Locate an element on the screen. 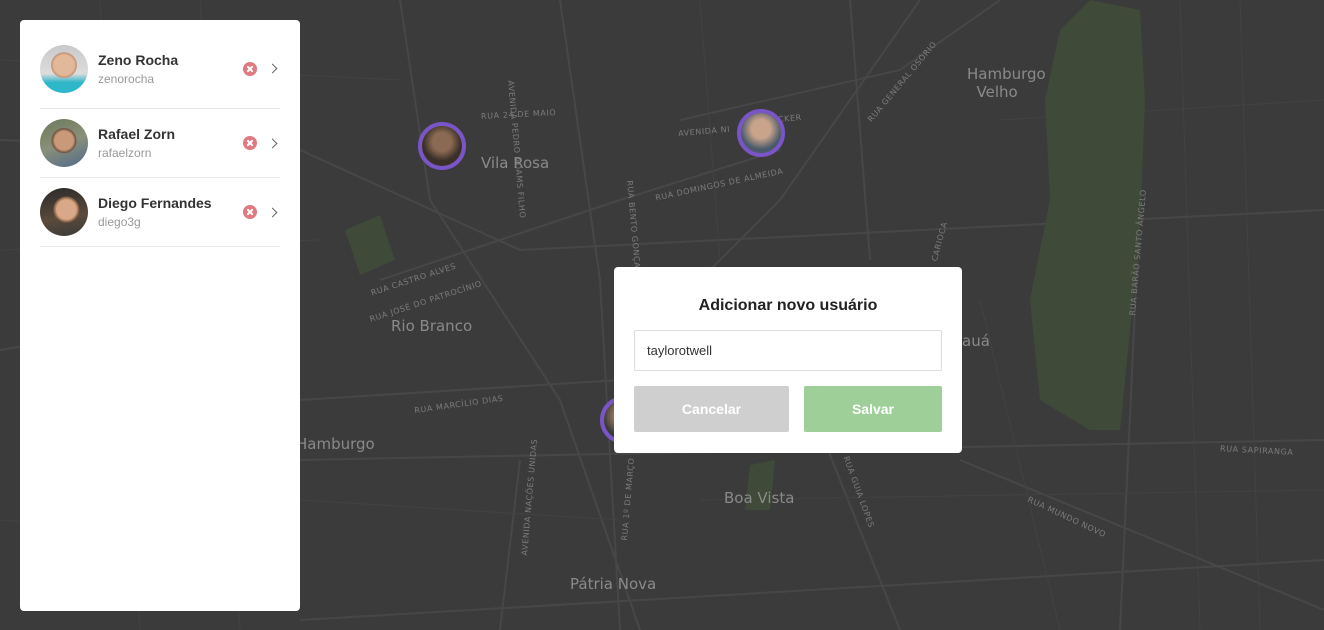 The height and width of the screenshot is (630, 1324). map-label-boa-vista: Boa Vista is located at coordinates (759, 498).